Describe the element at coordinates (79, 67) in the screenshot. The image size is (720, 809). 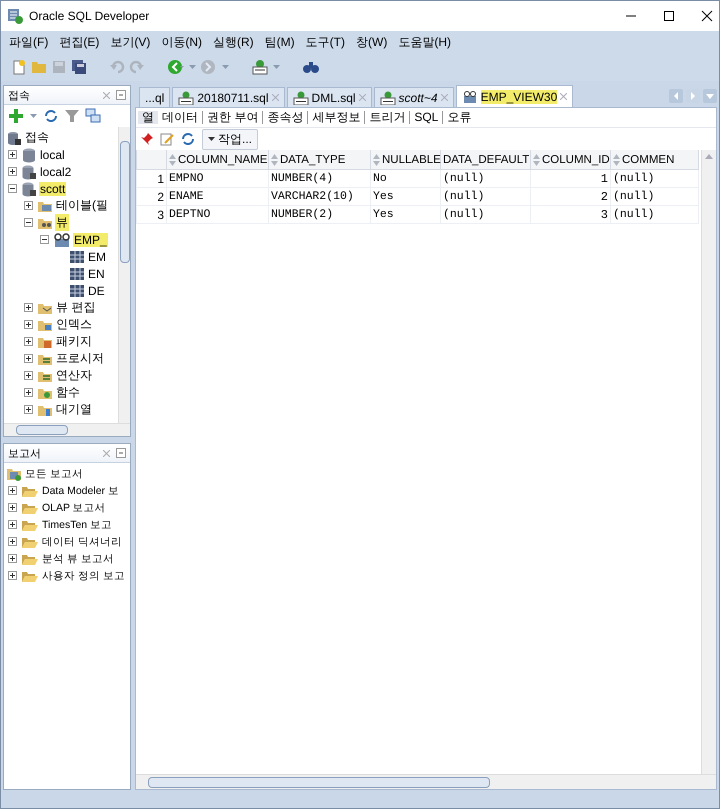
I see `save-all-icon` at that location.